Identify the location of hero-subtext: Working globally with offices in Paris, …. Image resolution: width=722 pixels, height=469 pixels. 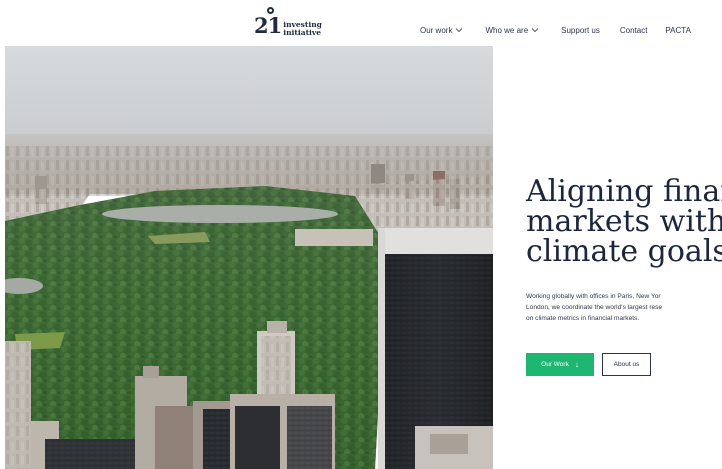
(624, 307).